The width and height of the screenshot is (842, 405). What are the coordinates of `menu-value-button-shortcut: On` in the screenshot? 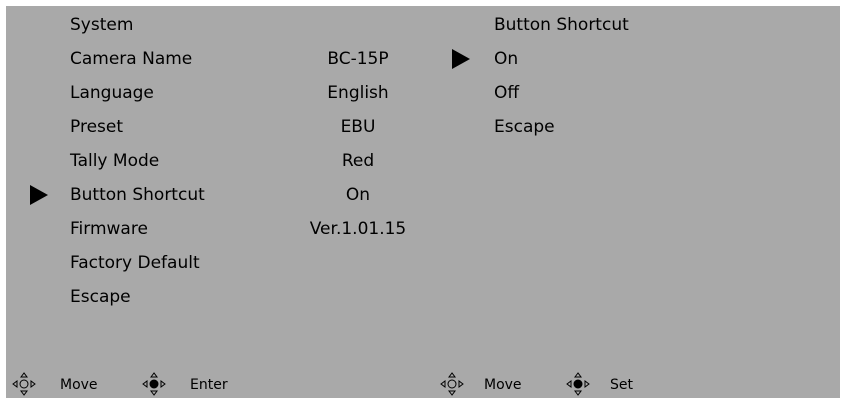 It's located at (358, 195).